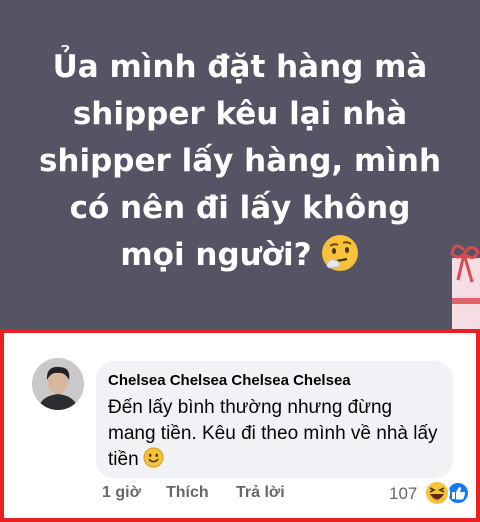 Image resolution: width=480 pixels, height=522 pixels. What do you see at coordinates (216, 255) in the screenshot?
I see `post-line-text: mọi người?` at bounding box center [216, 255].